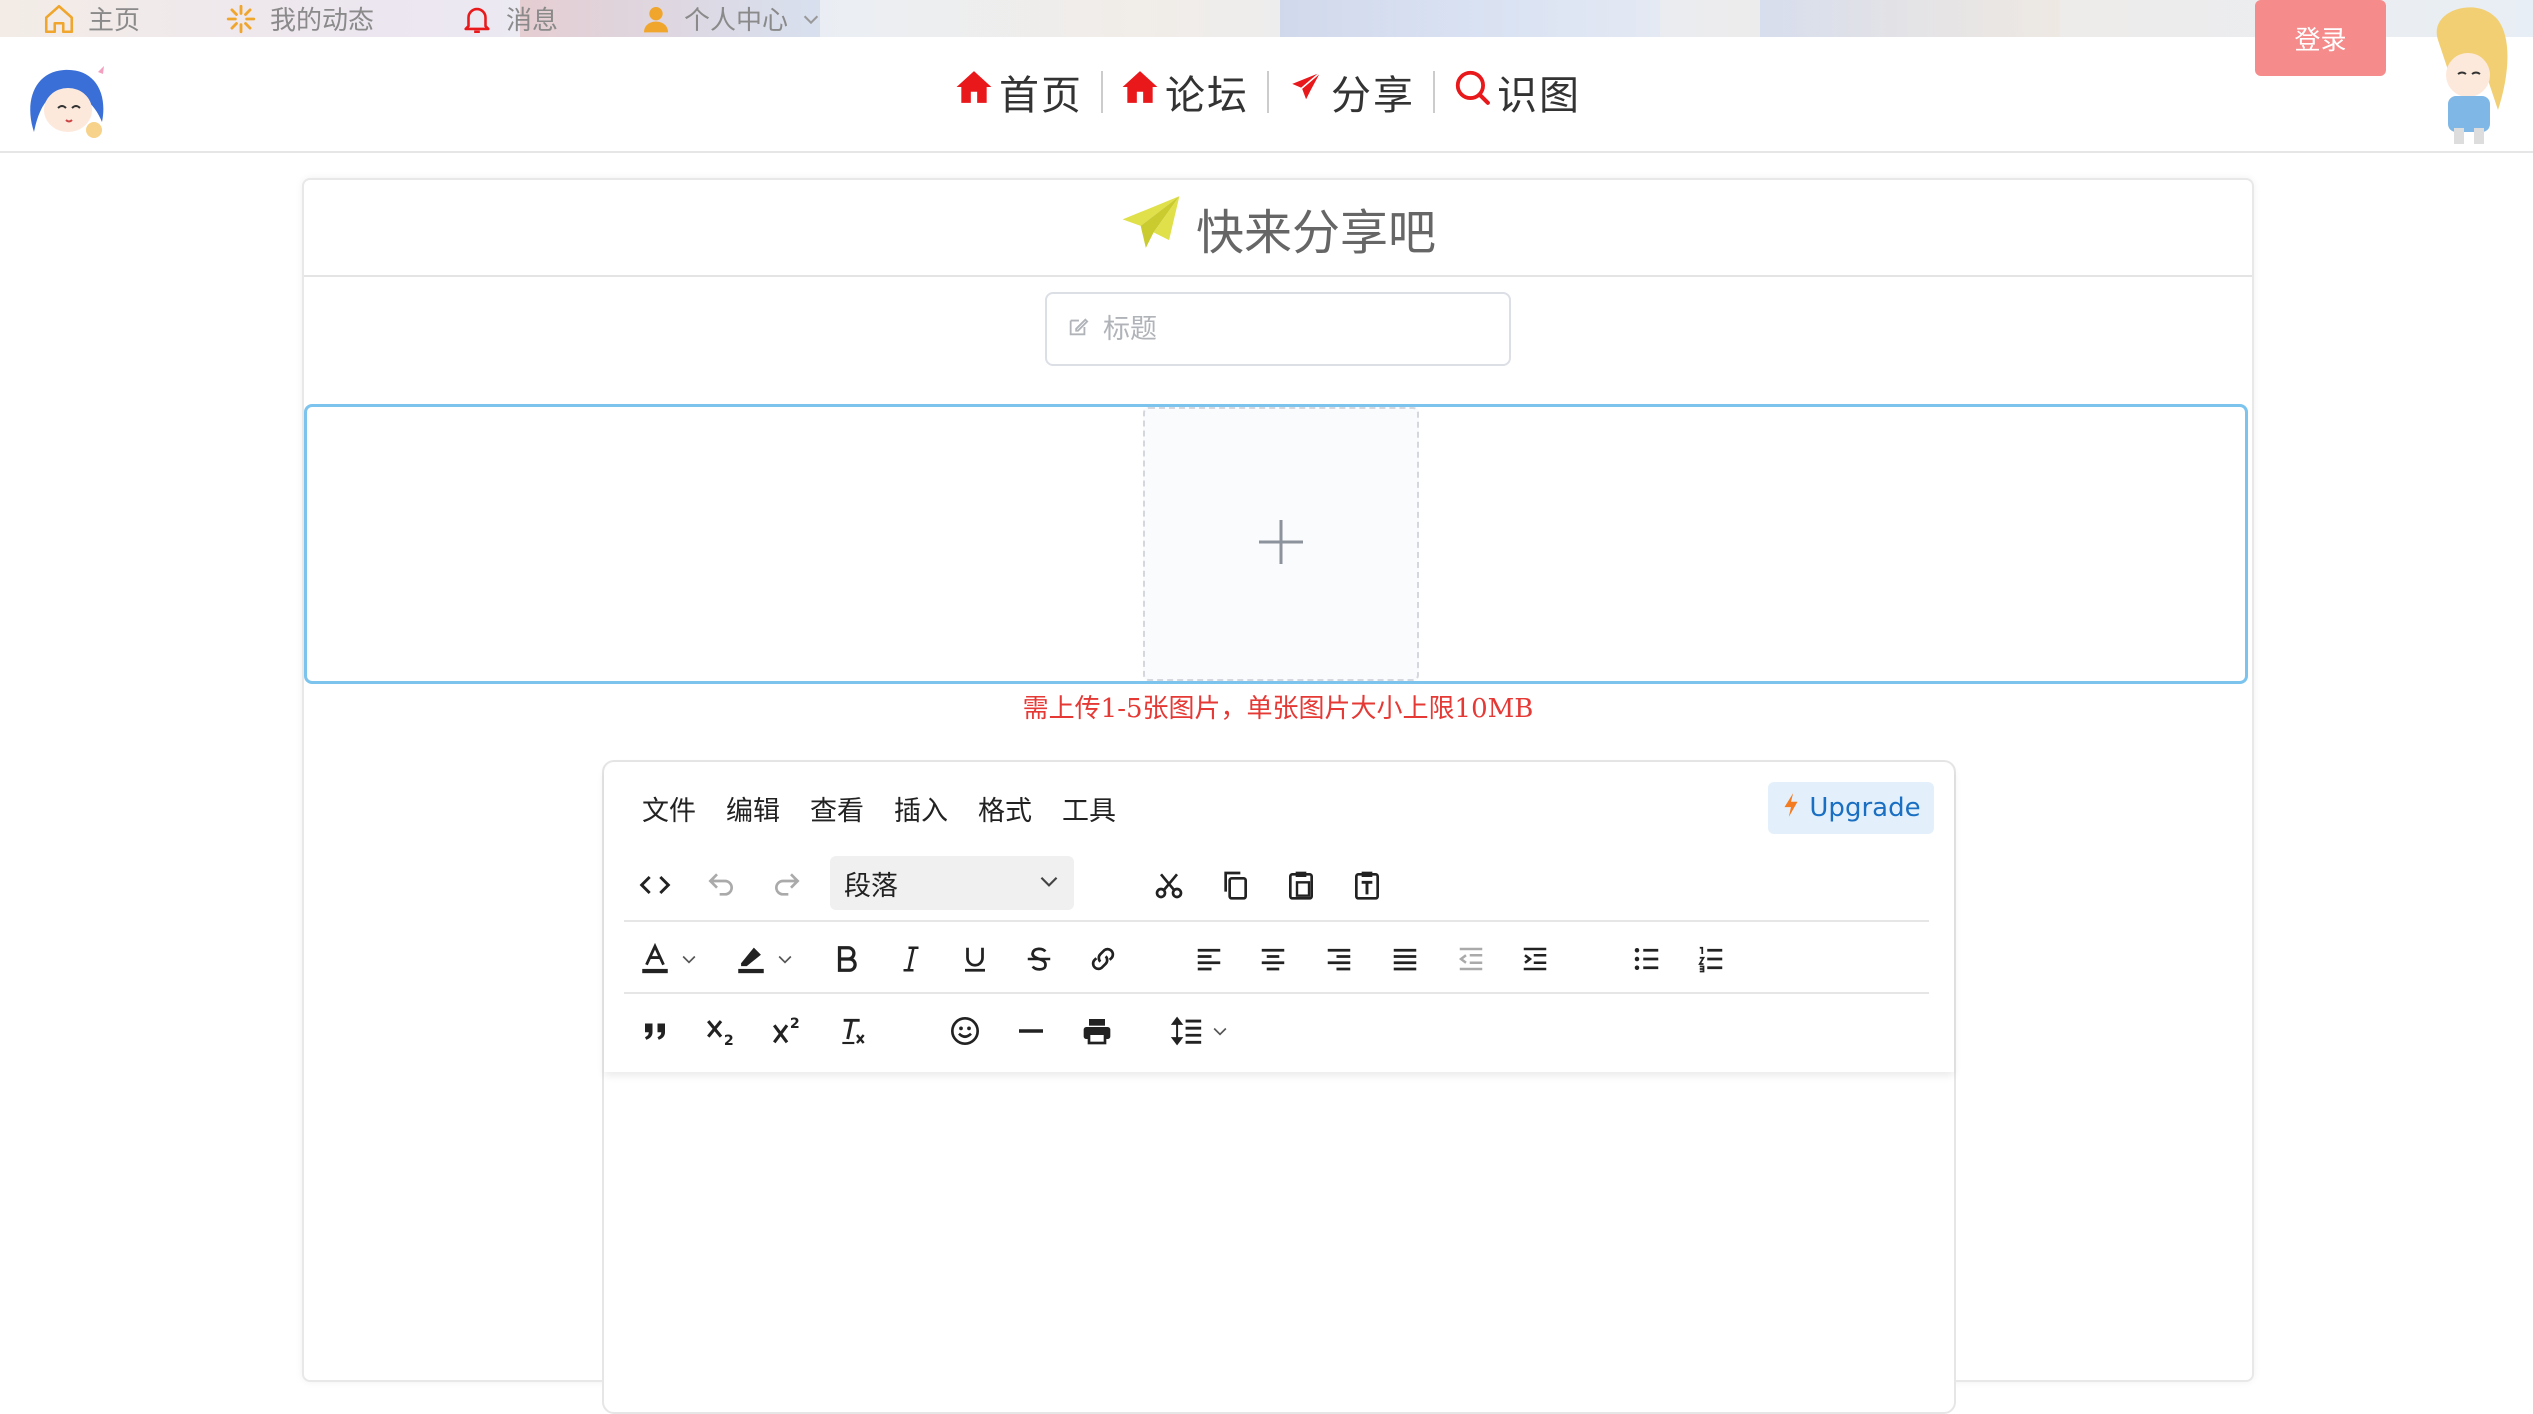 This screenshot has width=2533, height=1414. I want to click on align-center-icon, so click(1273, 959).